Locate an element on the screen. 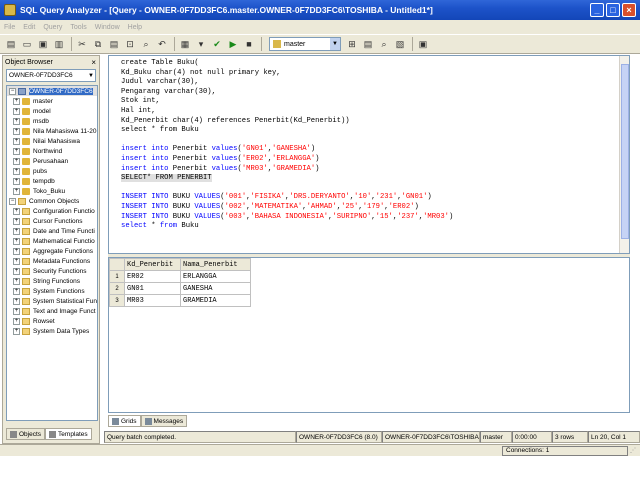  cut-icon: ✂ is located at coordinates (82, 44).